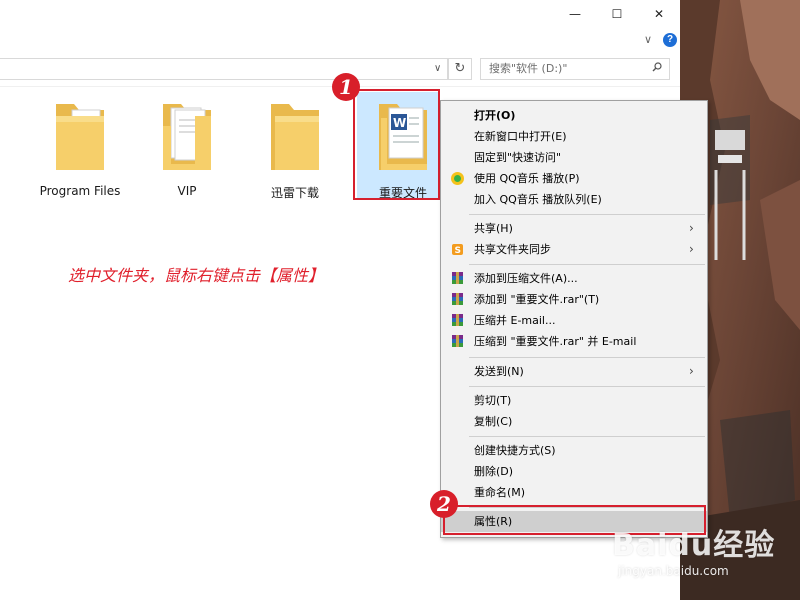  I want to click on sync-folder-icon: S, so click(457, 250).